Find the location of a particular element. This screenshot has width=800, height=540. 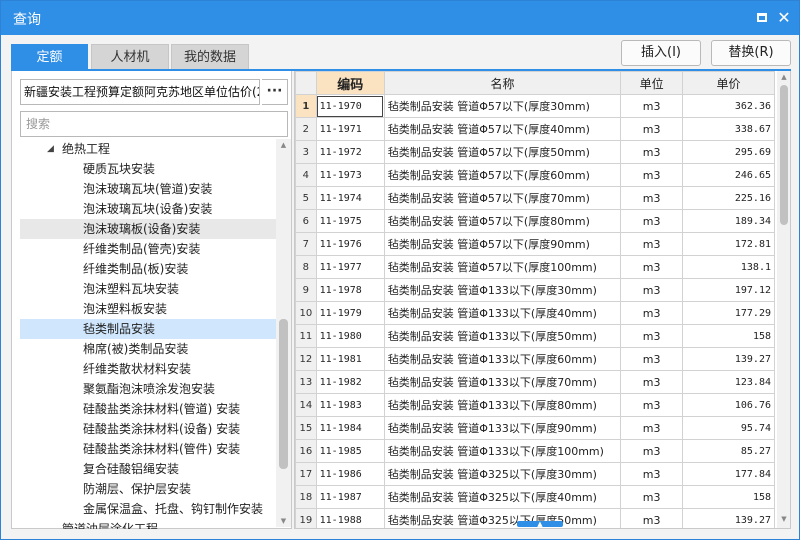

cell-price: 177.84 is located at coordinates (728, 474).